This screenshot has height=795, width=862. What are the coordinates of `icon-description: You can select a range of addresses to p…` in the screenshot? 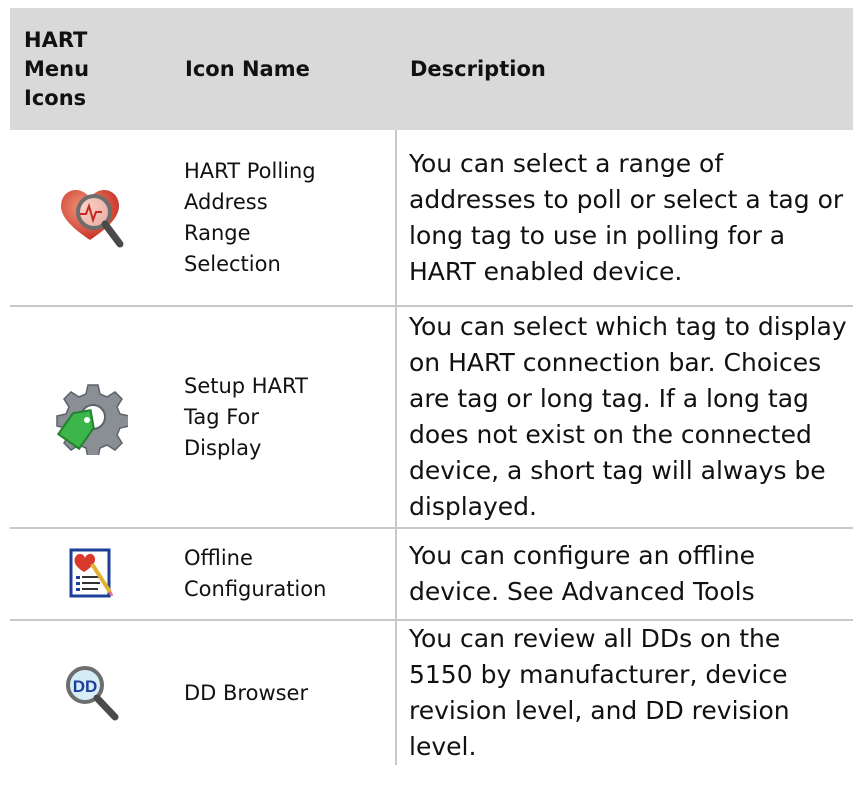 It's located at (624, 218).